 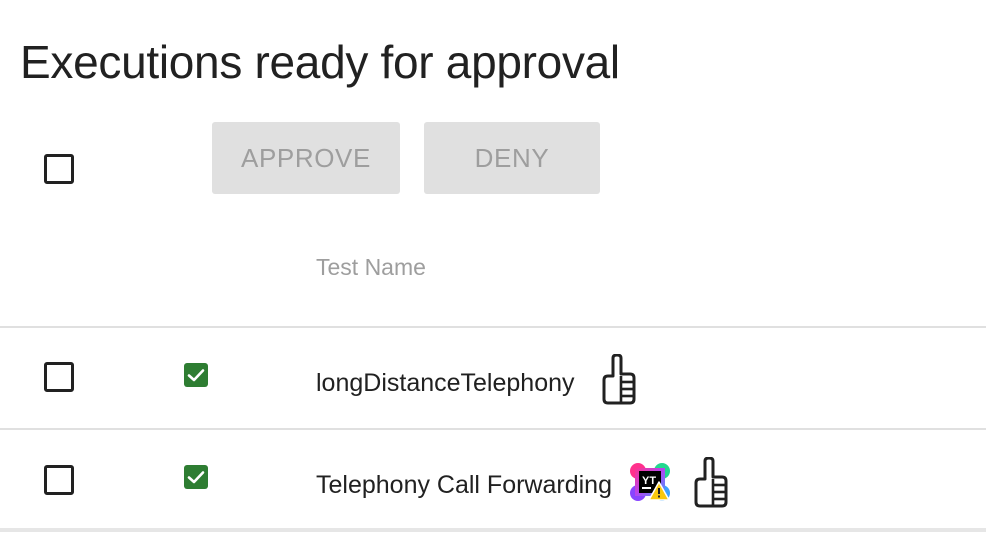 I want to click on row-divider, so click(x=493, y=429).